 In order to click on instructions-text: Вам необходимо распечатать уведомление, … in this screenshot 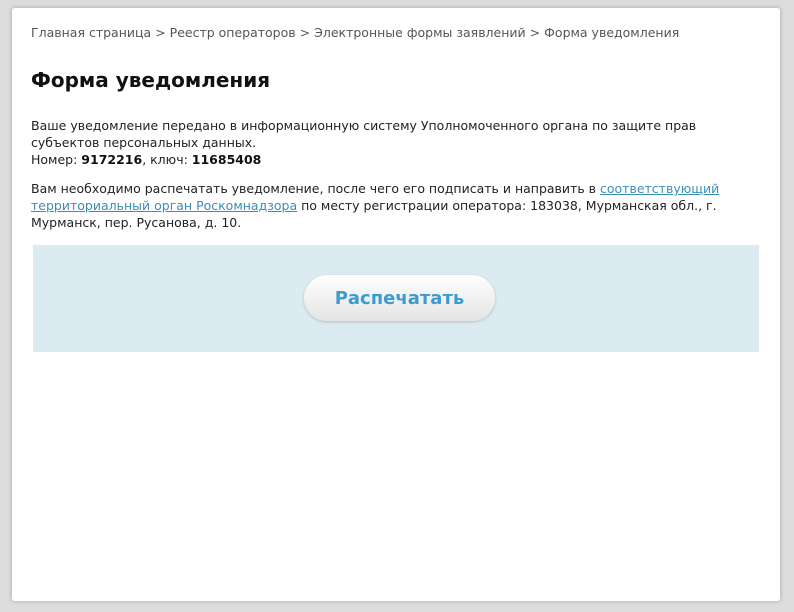, I will do `click(398, 205)`.